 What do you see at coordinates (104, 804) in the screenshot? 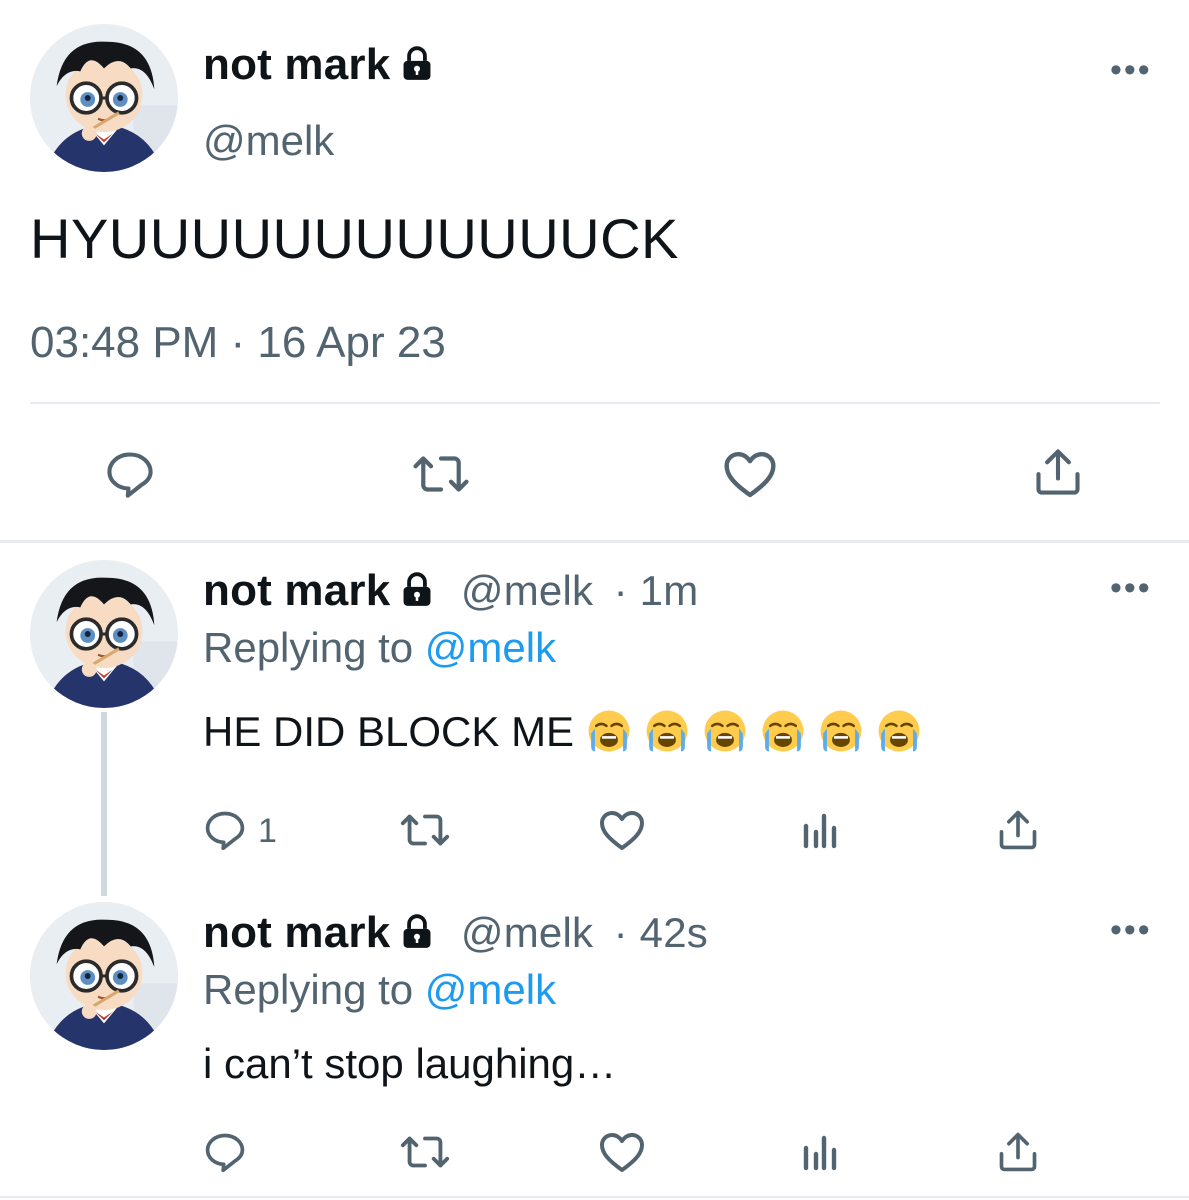
I see `thread-line` at bounding box center [104, 804].